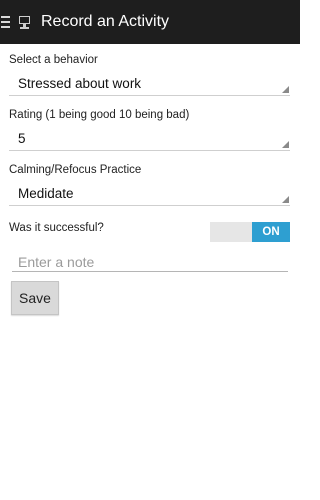  Describe the element at coordinates (149, 194) in the screenshot. I see `practice-spinner: Medidate` at that location.